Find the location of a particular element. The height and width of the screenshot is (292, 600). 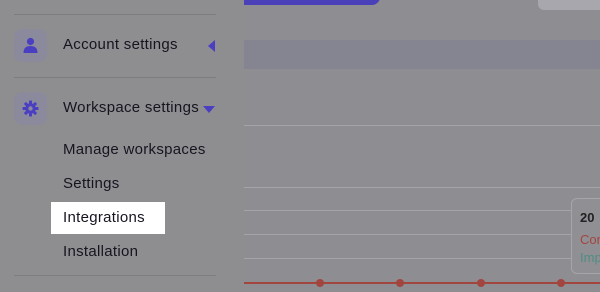

account-settings-label: Account settings is located at coordinates (120, 44).